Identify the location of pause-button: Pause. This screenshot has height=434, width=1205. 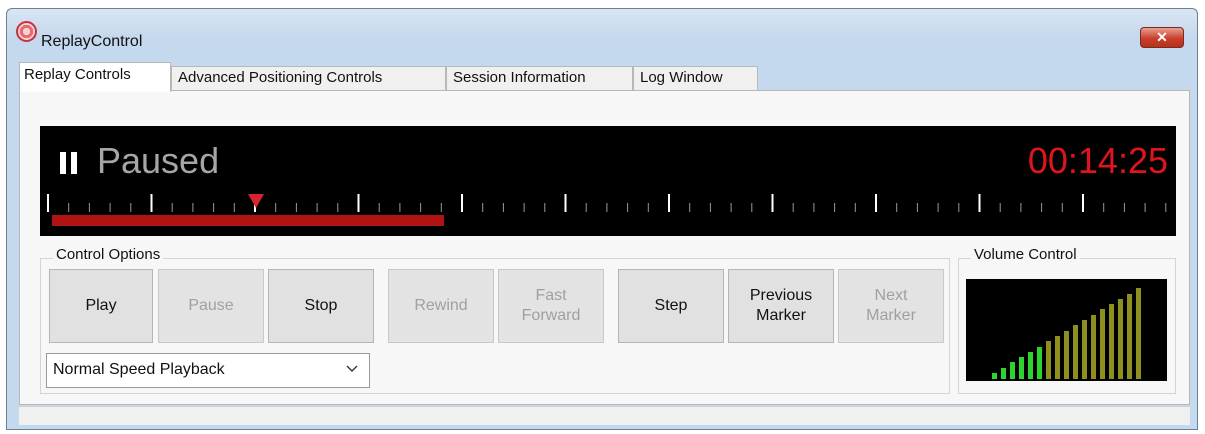
(211, 306).